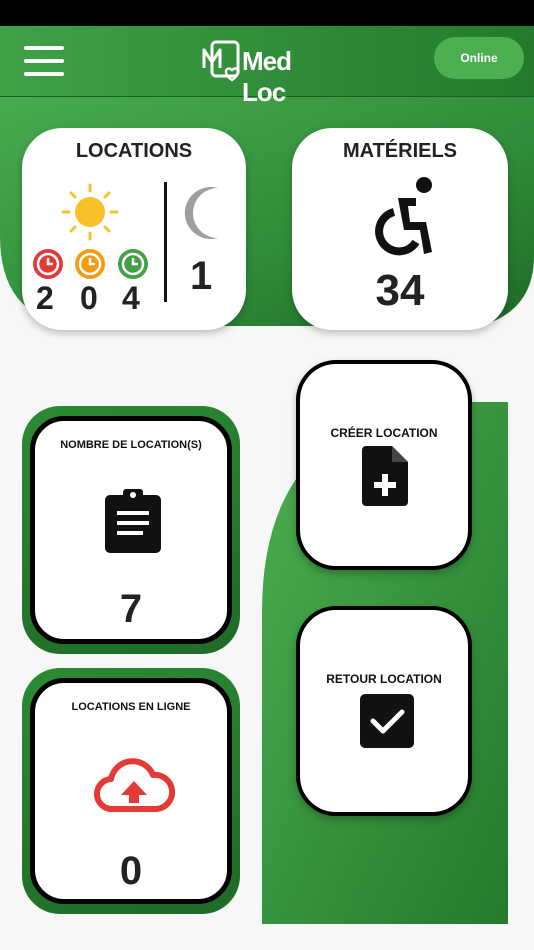 Image resolution: width=534 pixels, height=950 pixels. Describe the element at coordinates (131, 609) in the screenshot. I see `nombre-location-count: 7` at that location.